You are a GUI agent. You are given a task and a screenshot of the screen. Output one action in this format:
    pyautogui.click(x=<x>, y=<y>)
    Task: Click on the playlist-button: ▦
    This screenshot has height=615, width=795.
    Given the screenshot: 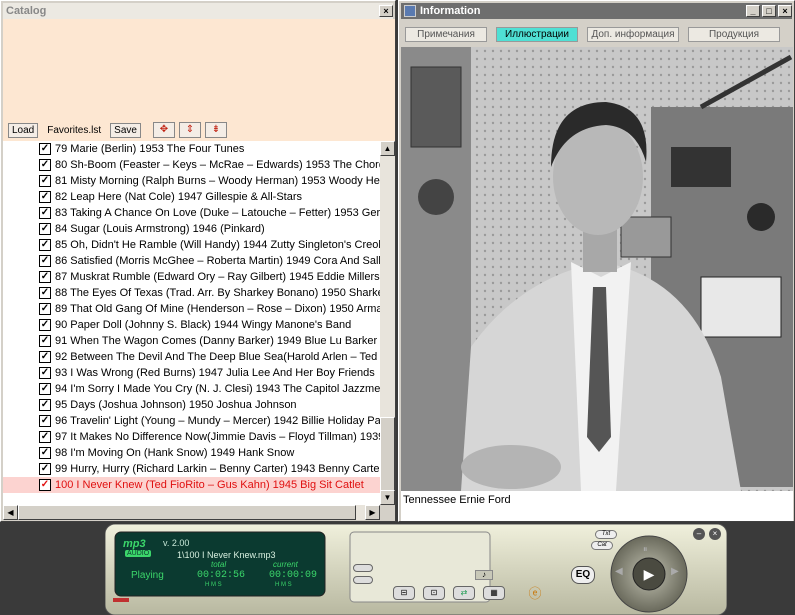 What is the action you would take?
    pyautogui.click(x=494, y=593)
    